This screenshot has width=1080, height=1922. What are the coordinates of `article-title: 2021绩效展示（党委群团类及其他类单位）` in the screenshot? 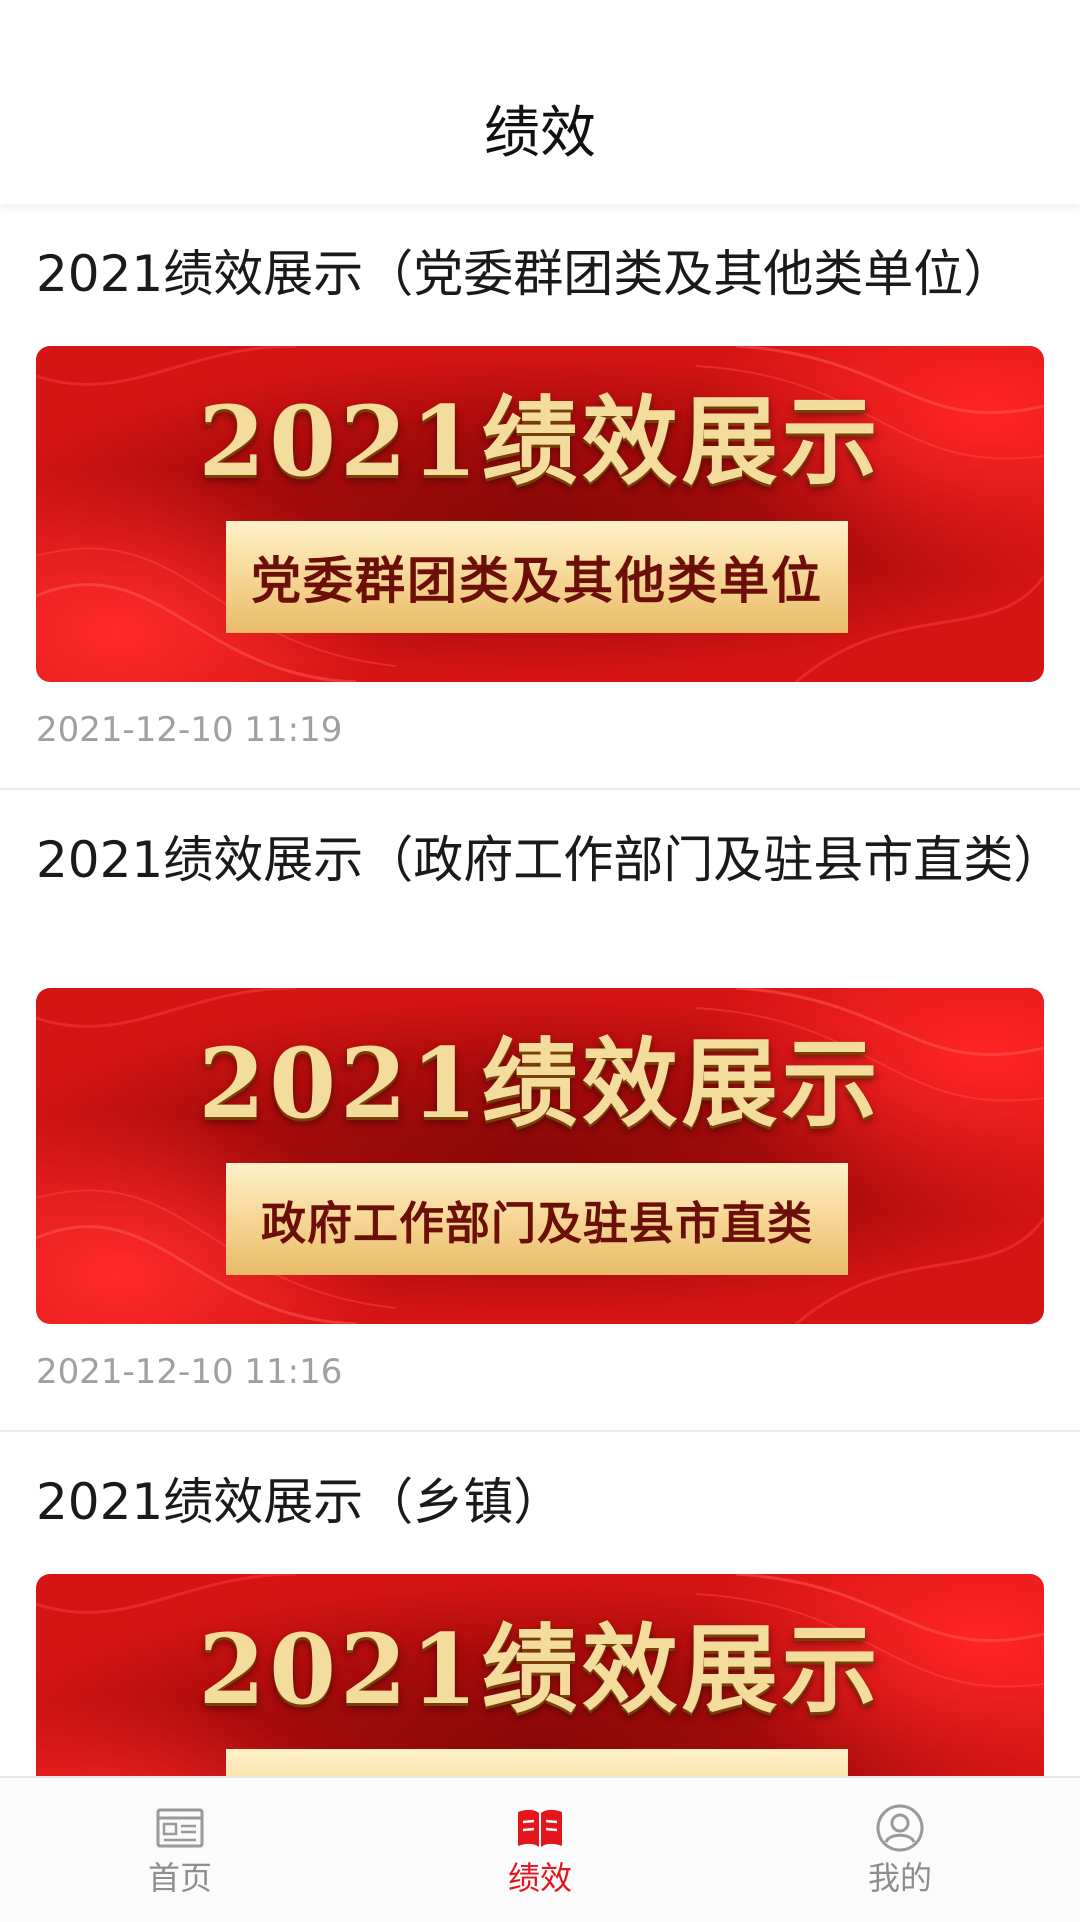 It's located at (540, 264).